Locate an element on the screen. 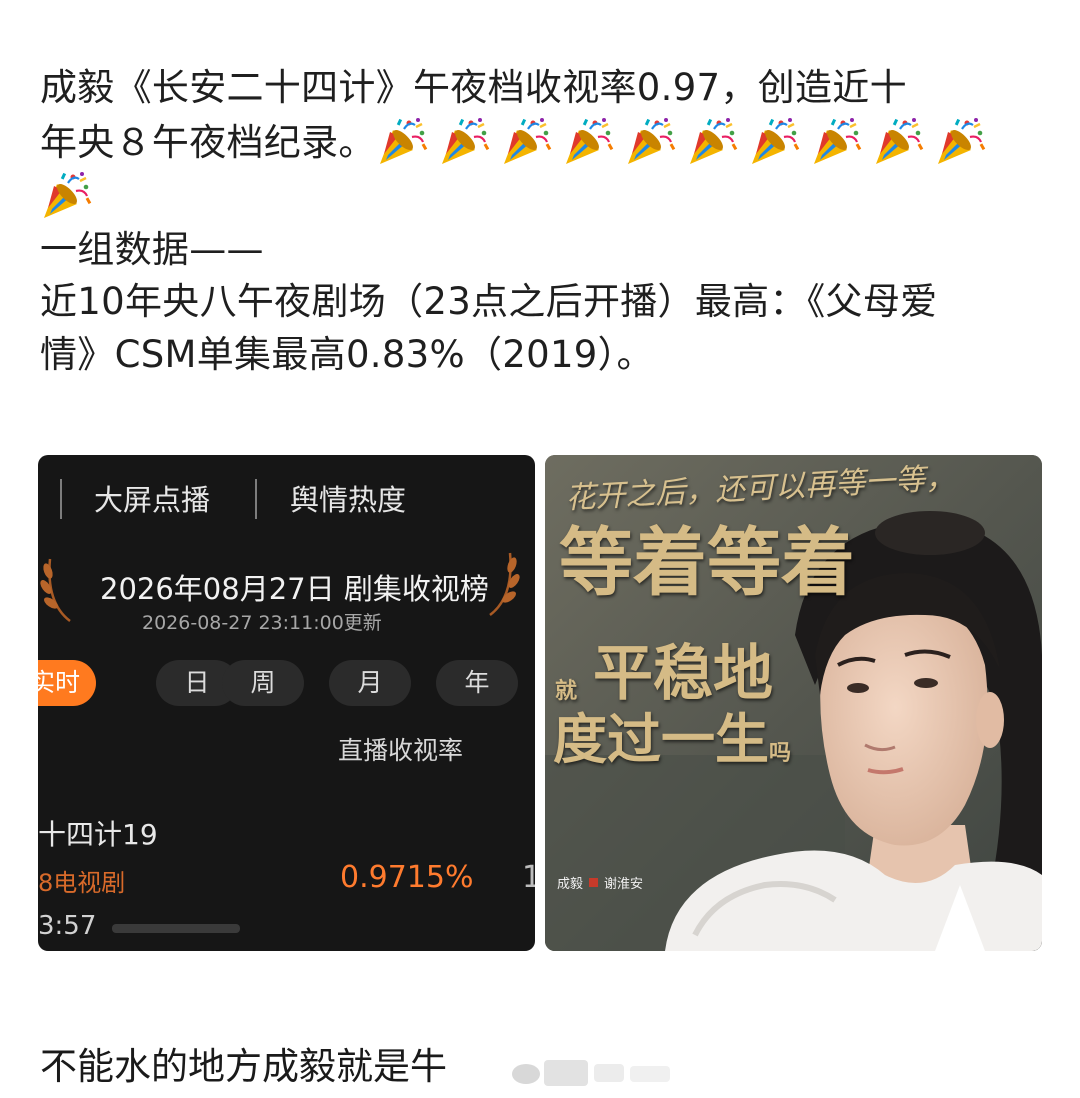  rank-value: 1 is located at coordinates (528, 877).